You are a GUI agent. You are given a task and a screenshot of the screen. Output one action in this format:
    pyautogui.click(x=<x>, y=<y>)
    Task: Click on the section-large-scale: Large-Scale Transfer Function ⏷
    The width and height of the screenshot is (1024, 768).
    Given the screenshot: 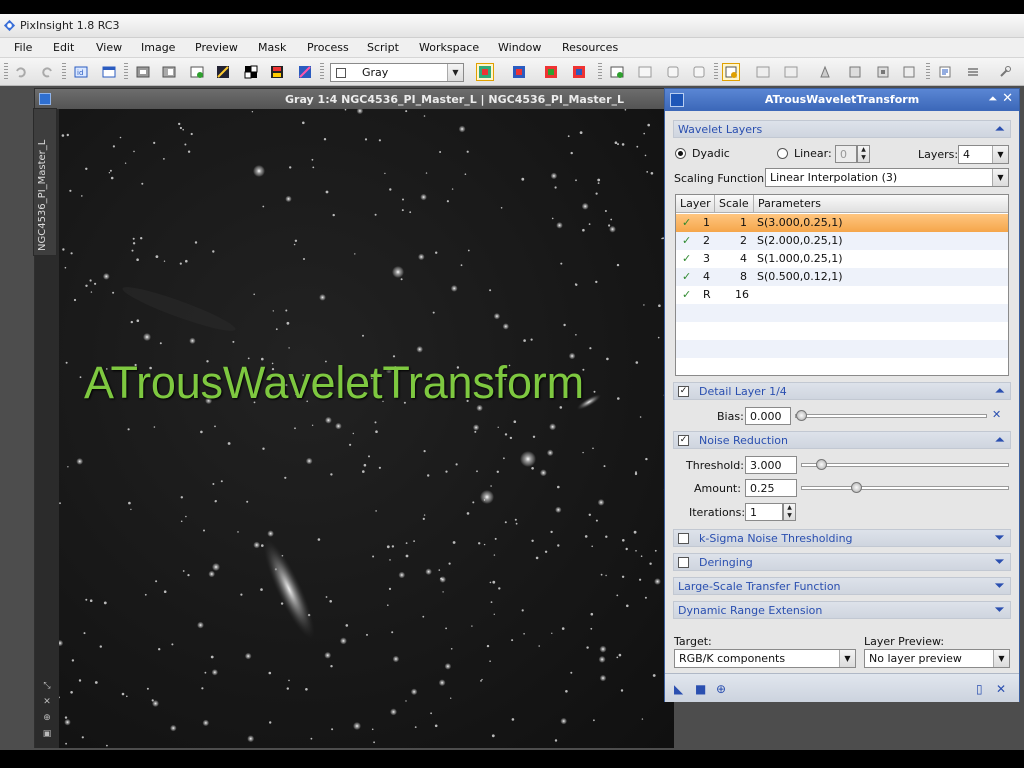 What is the action you would take?
    pyautogui.click(x=842, y=586)
    